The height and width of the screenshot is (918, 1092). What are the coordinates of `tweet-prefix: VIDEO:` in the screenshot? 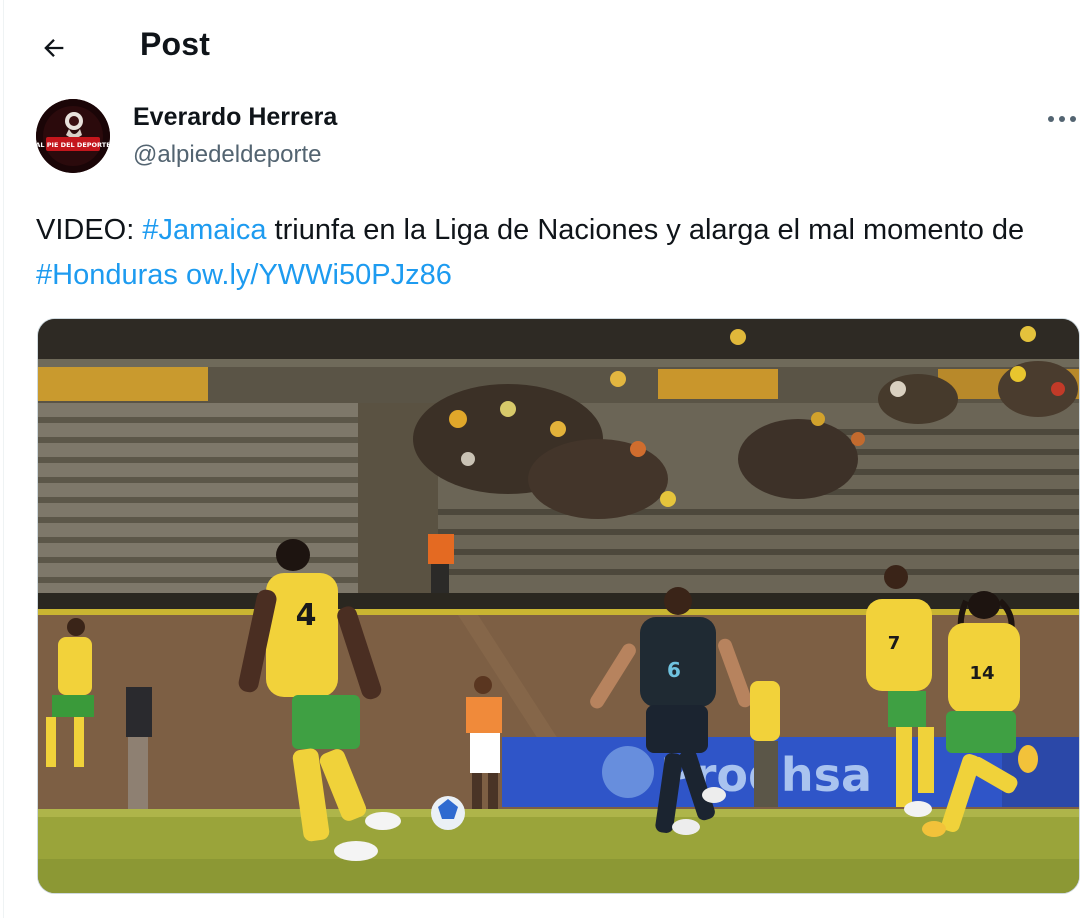 It's located at (89, 230).